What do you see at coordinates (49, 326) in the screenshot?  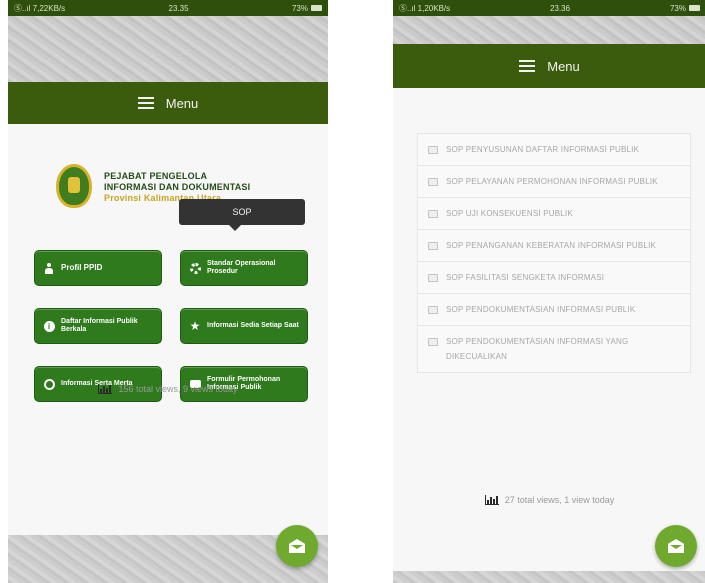 I see `info-icon: i` at bounding box center [49, 326].